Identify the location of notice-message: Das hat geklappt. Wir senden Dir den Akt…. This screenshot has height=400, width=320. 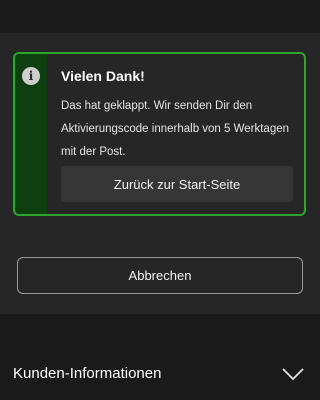
(175, 129).